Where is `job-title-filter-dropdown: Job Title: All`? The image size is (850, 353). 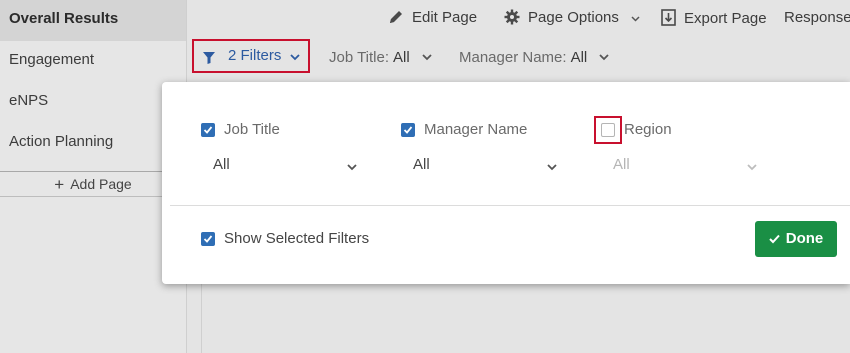 job-title-filter-dropdown: Job Title: All is located at coordinates (380, 57).